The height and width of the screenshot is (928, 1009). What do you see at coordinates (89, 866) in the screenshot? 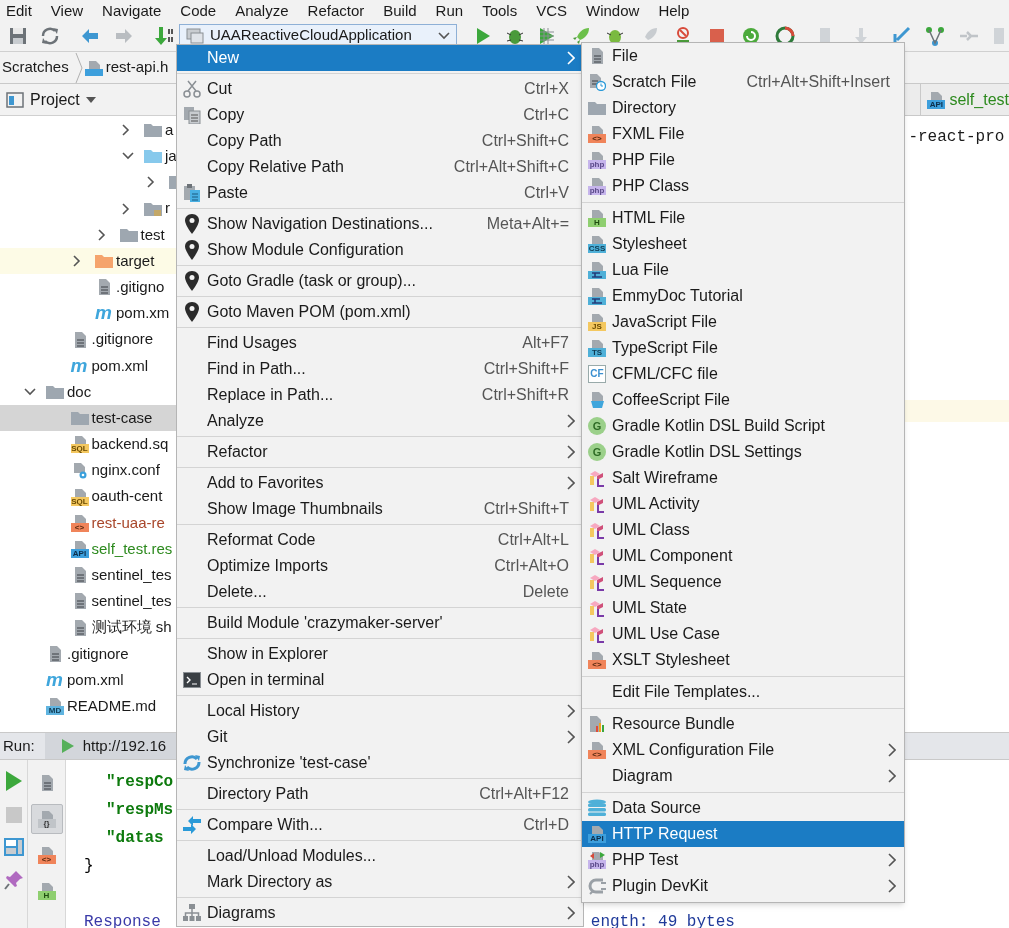
I see `code-line: }` at bounding box center [89, 866].